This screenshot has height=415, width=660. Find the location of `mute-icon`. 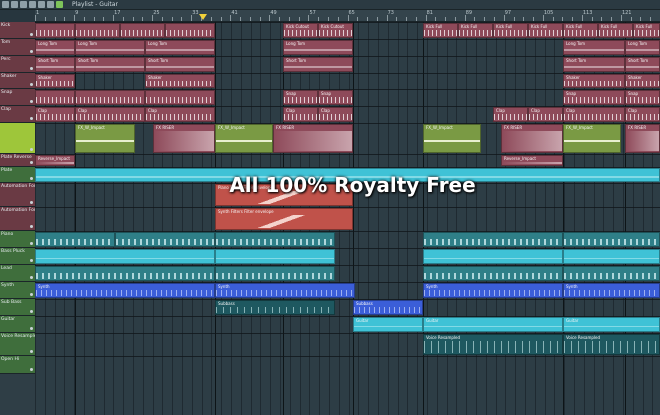

mute-icon is located at coordinates (32, 4).